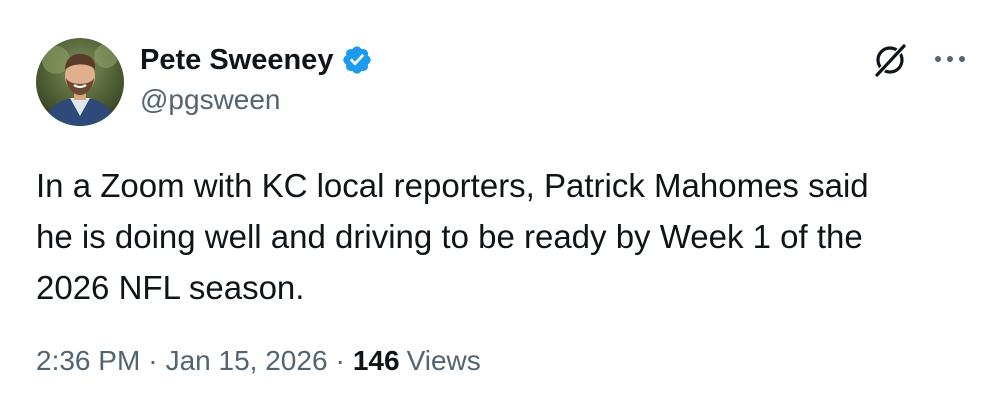 This screenshot has width=1008, height=411. Describe the element at coordinates (357, 60) in the screenshot. I see `verified-badge-icon` at that location.